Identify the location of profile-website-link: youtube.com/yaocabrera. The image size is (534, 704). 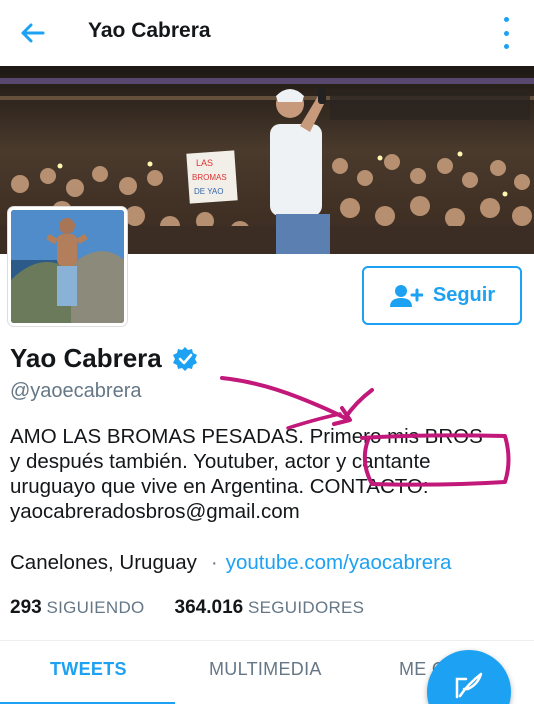
(339, 562).